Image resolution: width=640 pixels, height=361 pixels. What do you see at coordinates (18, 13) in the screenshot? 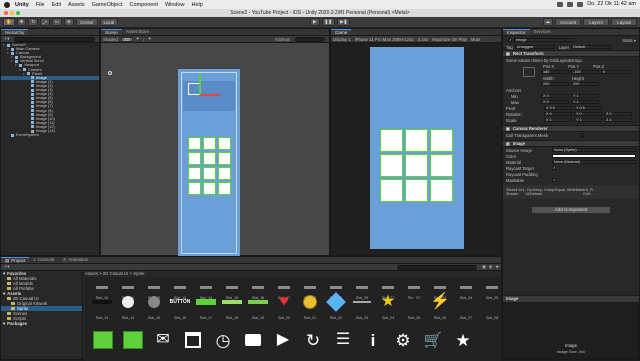
I see `zoom-window-button` at bounding box center [18, 13].